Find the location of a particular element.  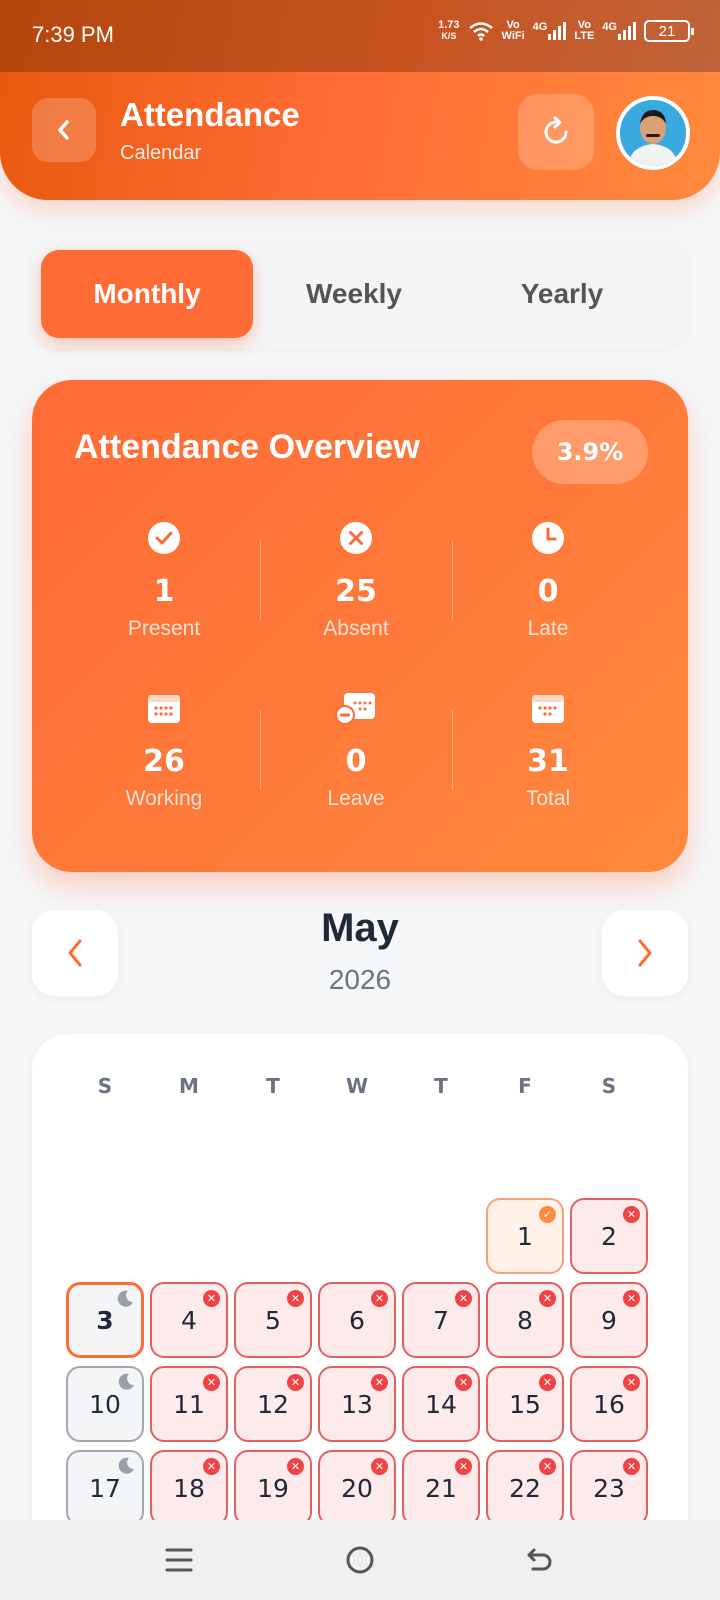

day-number: 7 is located at coordinates (441, 1320).